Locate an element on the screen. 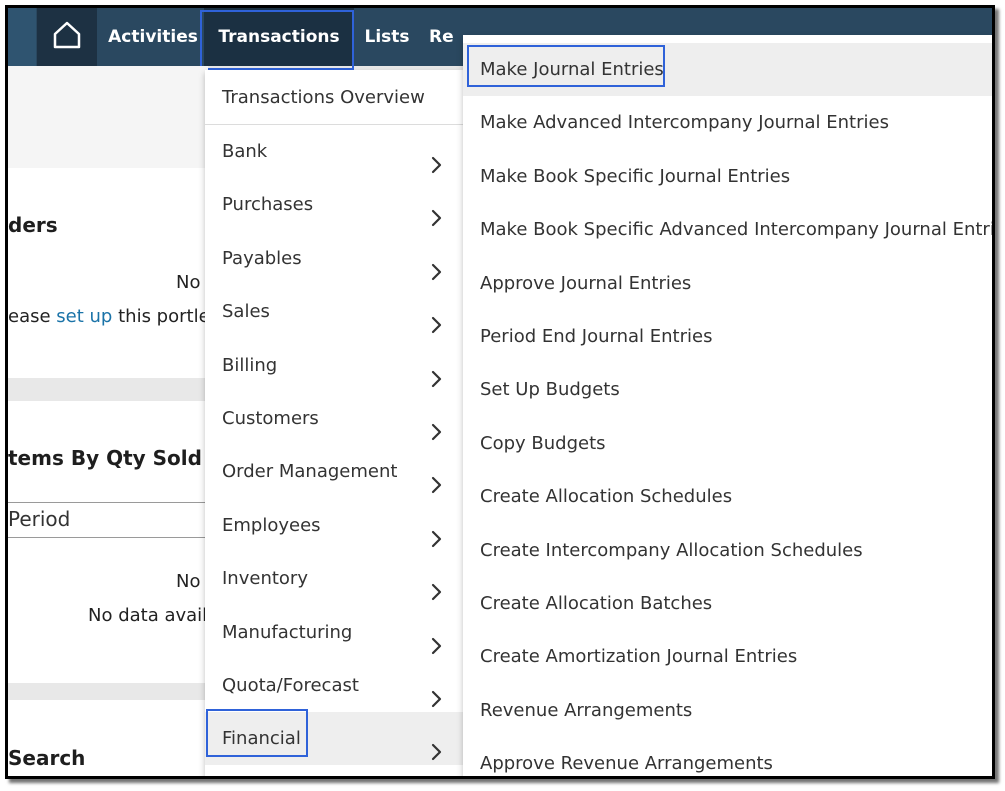 Image resolution: width=1005 pixels, height=791 pixels. menu-item-quota-forecast: Quota/Forecast is located at coordinates (334, 685).